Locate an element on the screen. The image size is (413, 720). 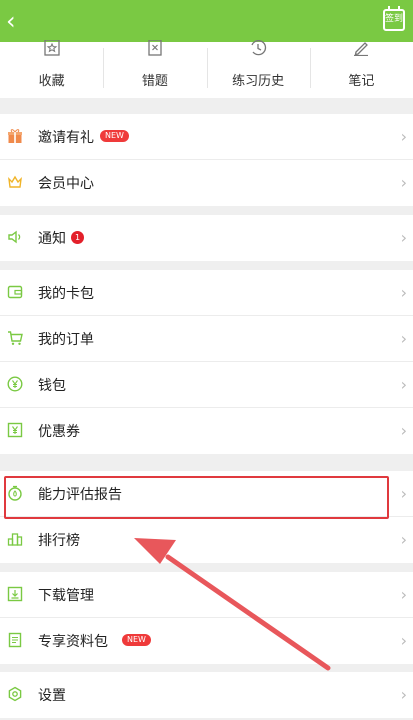
quick-action-notes: 笔记 is located at coordinates (361, 70).